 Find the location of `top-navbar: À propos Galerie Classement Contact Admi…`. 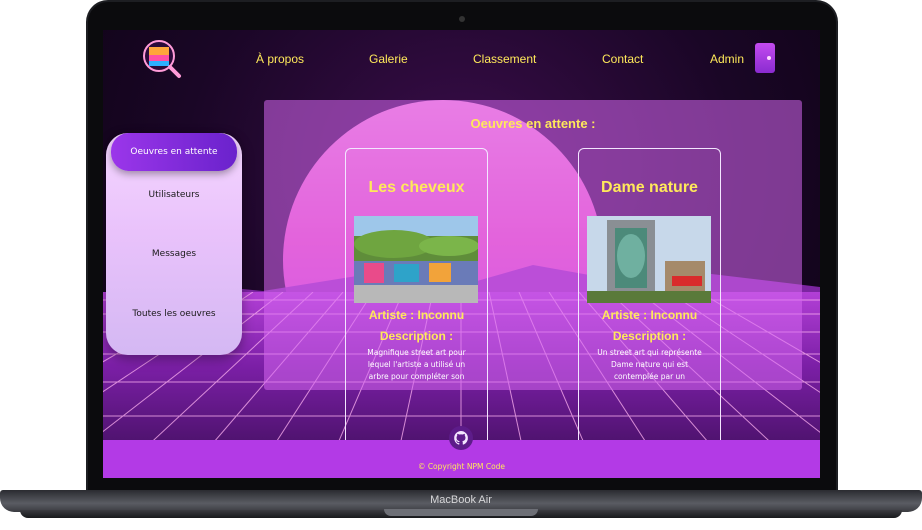

top-navbar: À propos Galerie Classement Contact Admi… is located at coordinates (461, 61).